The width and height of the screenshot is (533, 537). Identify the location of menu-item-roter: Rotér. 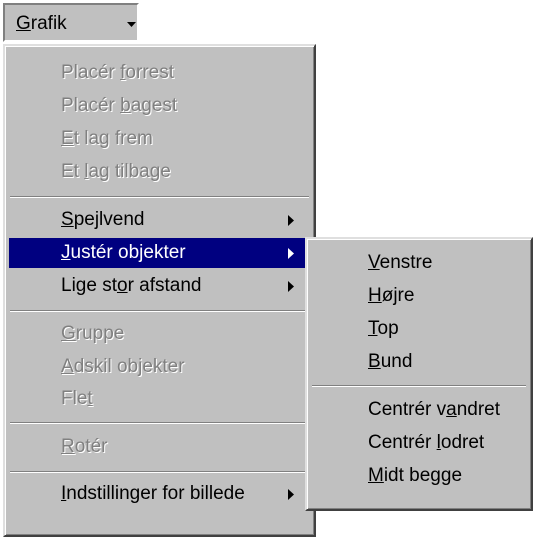
(159, 447).